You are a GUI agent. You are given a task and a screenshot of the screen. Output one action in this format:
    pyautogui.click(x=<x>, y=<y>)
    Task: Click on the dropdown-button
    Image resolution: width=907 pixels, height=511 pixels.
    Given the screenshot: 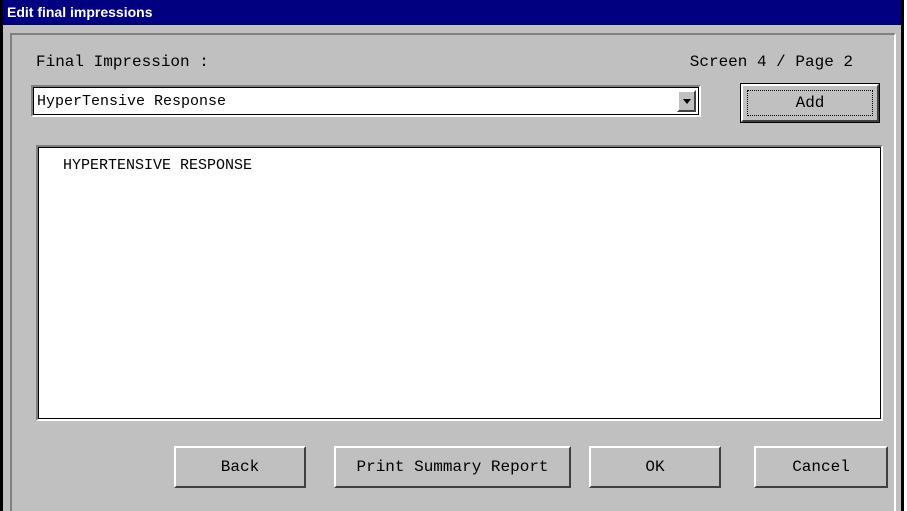 What is the action you would take?
    pyautogui.click(x=686, y=101)
    